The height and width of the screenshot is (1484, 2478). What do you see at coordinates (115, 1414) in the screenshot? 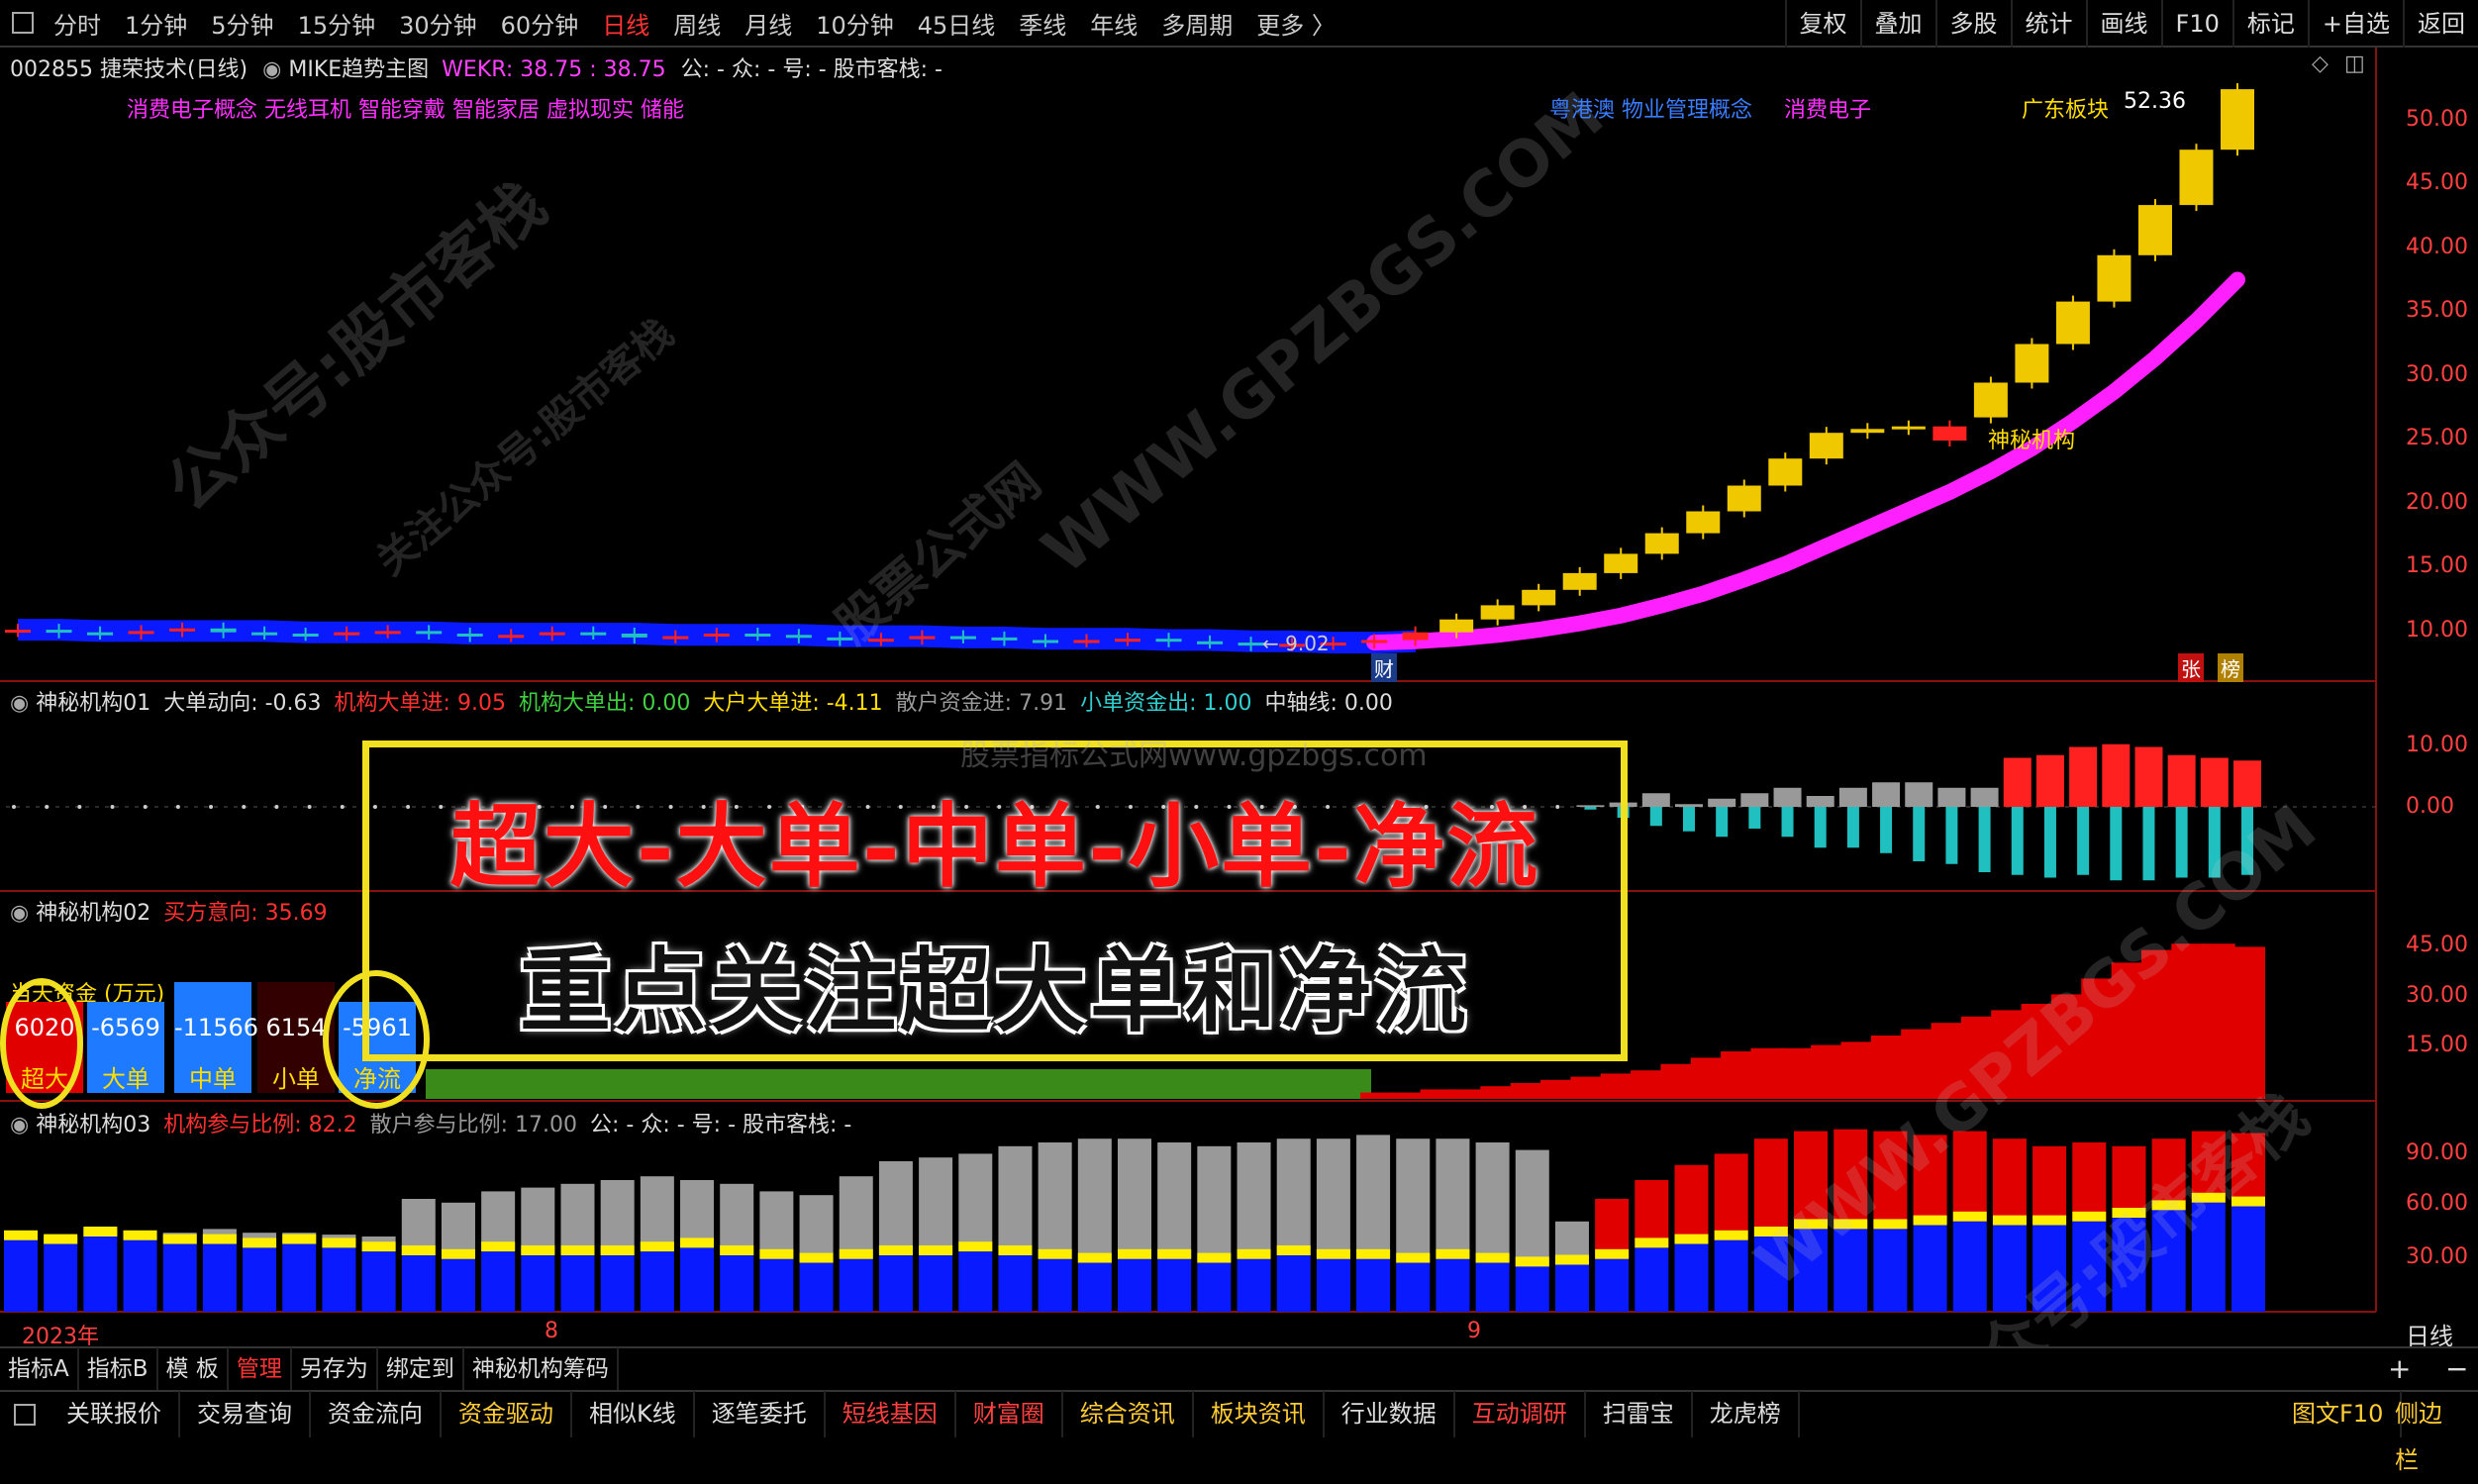
I see `related-quotes-button: 关联报价` at bounding box center [115, 1414].